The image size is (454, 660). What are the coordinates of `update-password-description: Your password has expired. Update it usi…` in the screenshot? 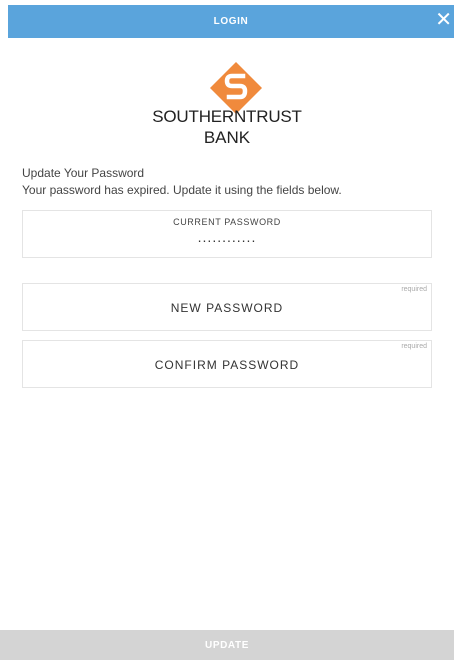 It's located at (182, 190).